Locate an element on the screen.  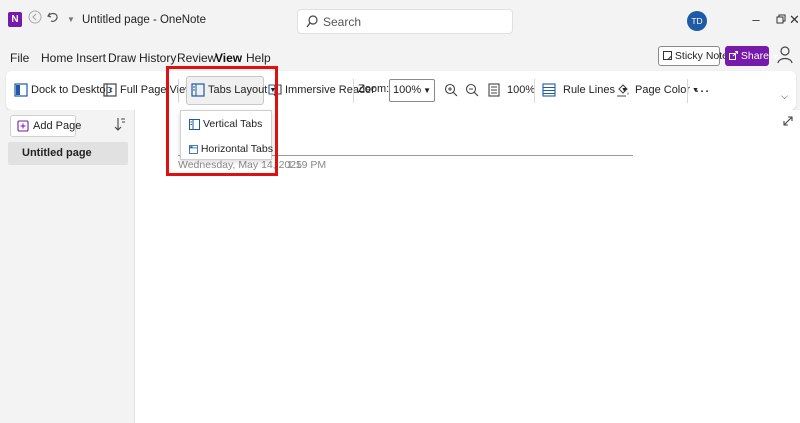
onenote-logo-icon: N is located at coordinates (15, 19).